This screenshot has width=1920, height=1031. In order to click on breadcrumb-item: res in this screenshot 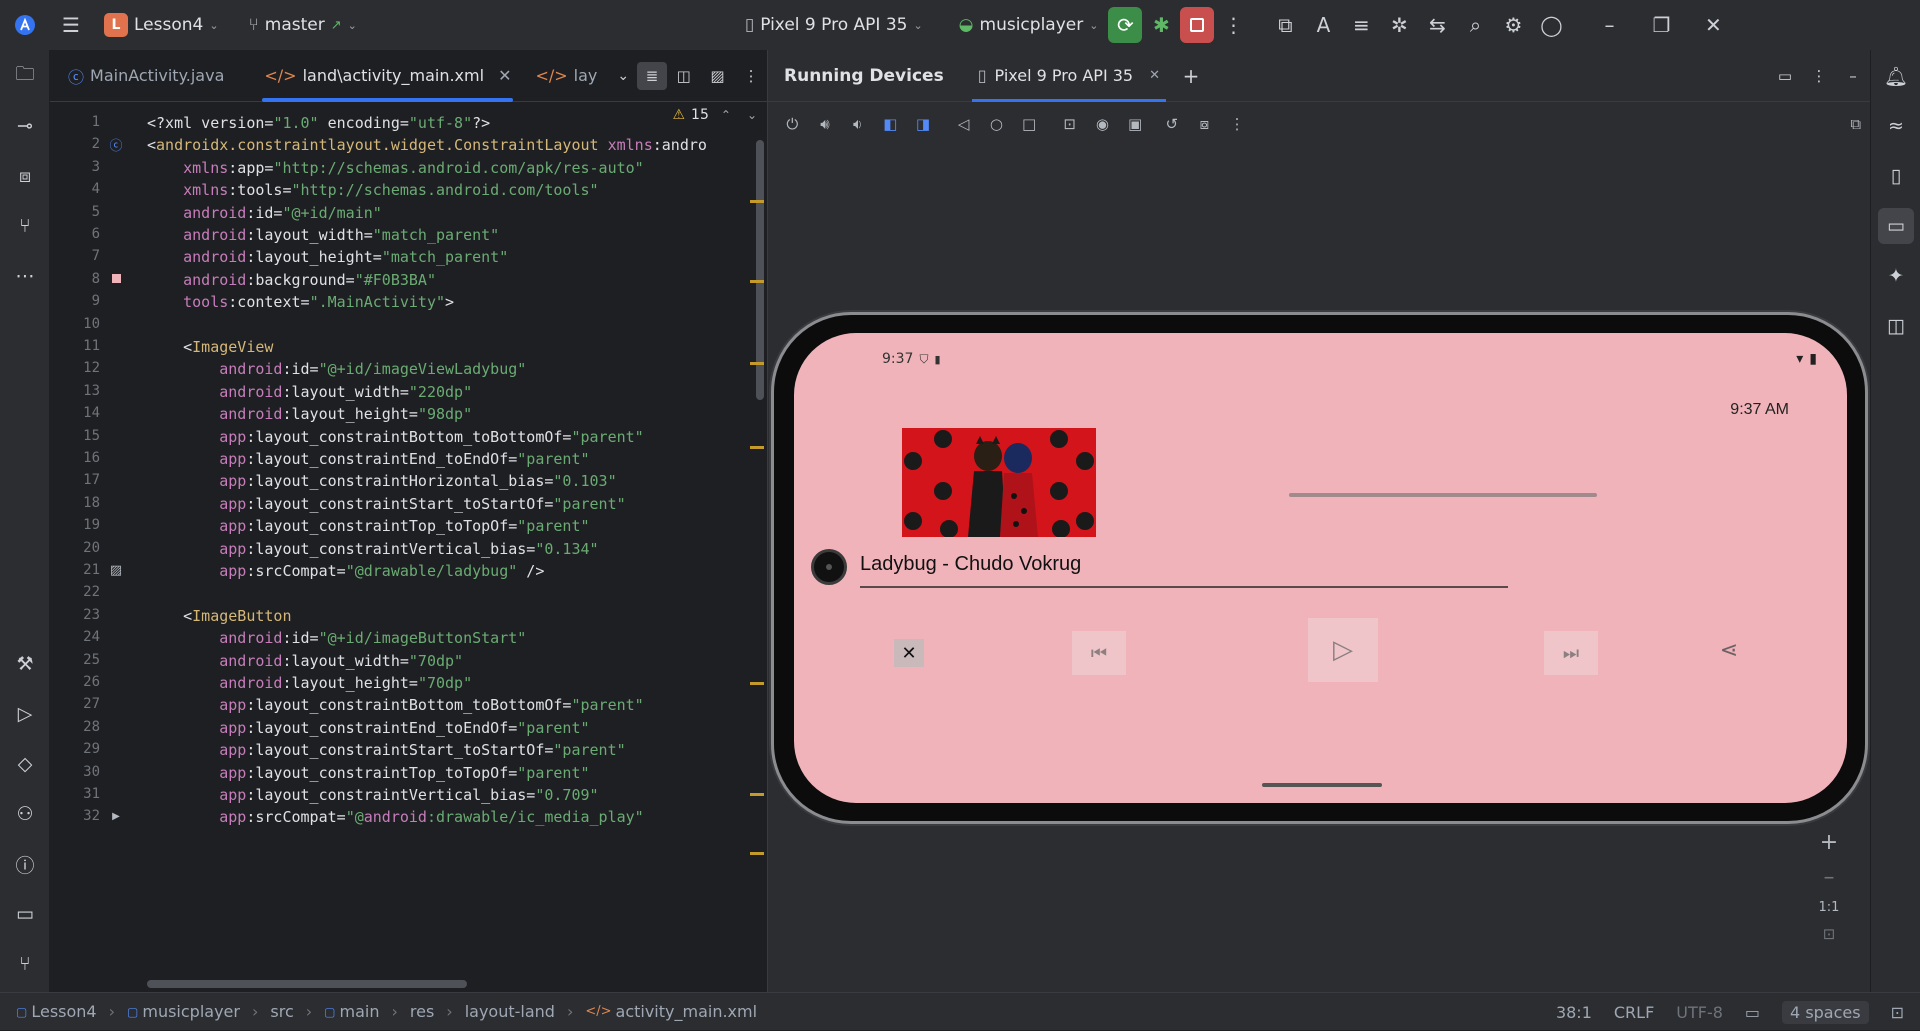, I will do `click(422, 1011)`.